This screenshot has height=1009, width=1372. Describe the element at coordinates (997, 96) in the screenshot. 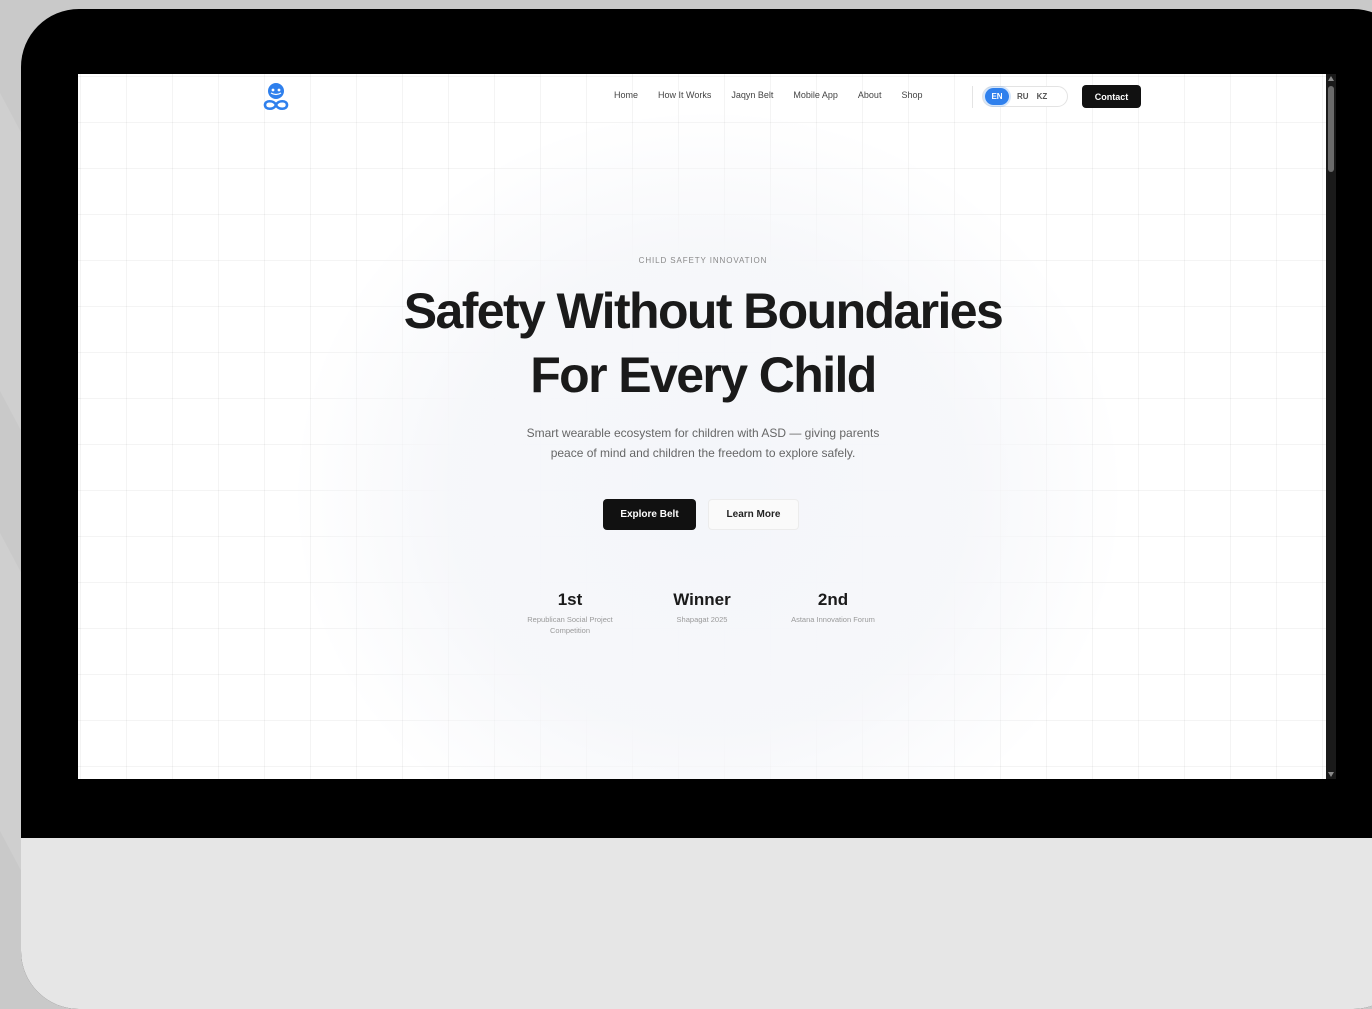

I see `language-option-en: EN` at that location.